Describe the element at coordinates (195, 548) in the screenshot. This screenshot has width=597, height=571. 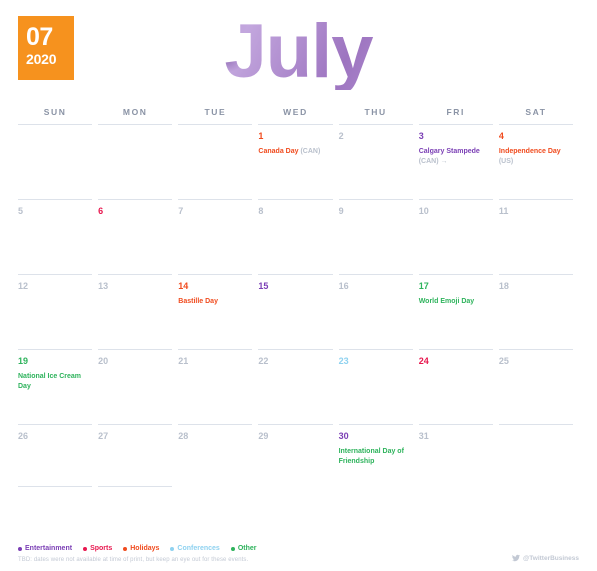
I see `legend-item-conferences: Conferences` at that location.